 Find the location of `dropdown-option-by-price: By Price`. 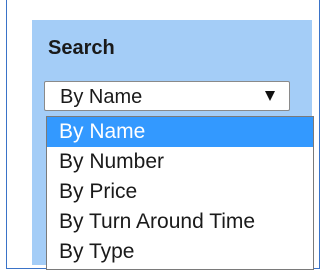

dropdown-option-by-price: By Price is located at coordinates (180, 192).